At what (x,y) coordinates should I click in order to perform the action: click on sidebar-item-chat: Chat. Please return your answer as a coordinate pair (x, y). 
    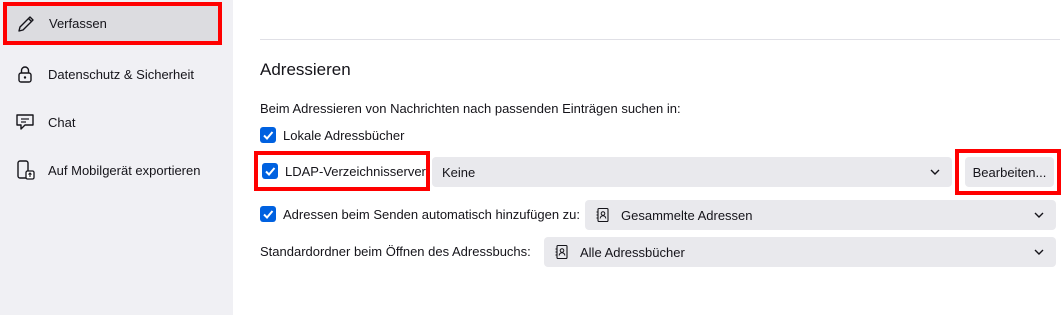
    Looking at the image, I should click on (113, 122).